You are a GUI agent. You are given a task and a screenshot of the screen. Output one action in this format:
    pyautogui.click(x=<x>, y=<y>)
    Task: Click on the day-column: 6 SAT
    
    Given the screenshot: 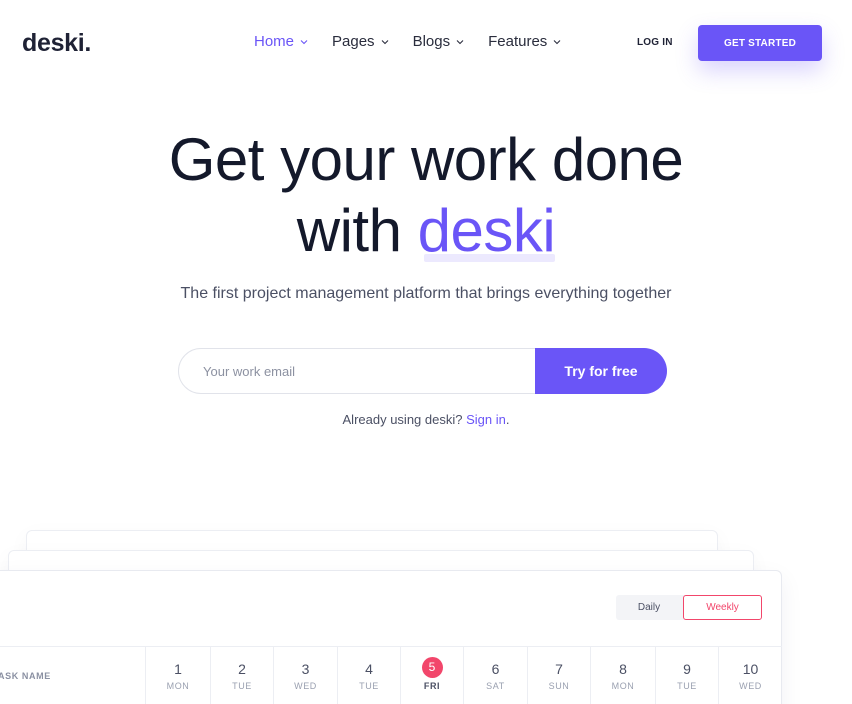 What is the action you would take?
    pyautogui.click(x=495, y=675)
    